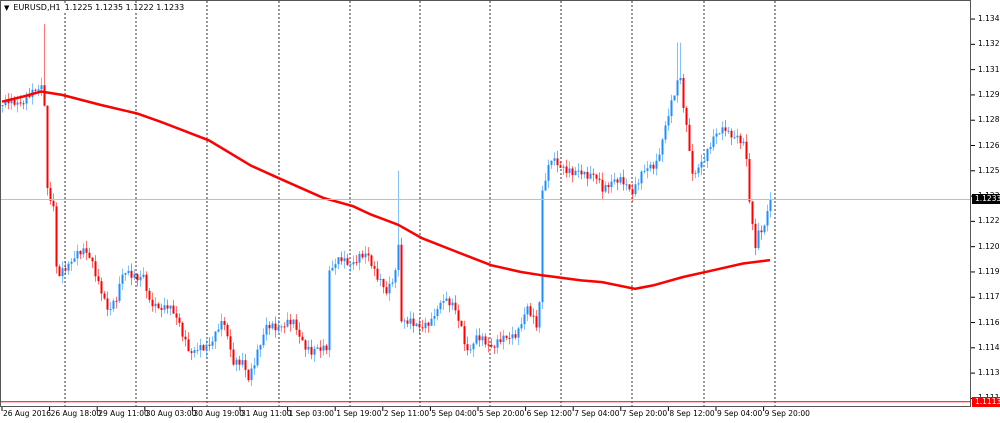 The height and width of the screenshot is (423, 1000). What do you see at coordinates (989, 44) in the screenshot?
I see `price-label: 1.1325` at bounding box center [989, 44].